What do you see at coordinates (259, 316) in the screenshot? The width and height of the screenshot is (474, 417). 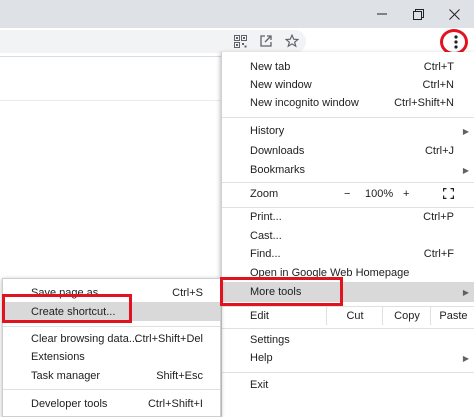 I see `menu-item-label: Edit` at bounding box center [259, 316].